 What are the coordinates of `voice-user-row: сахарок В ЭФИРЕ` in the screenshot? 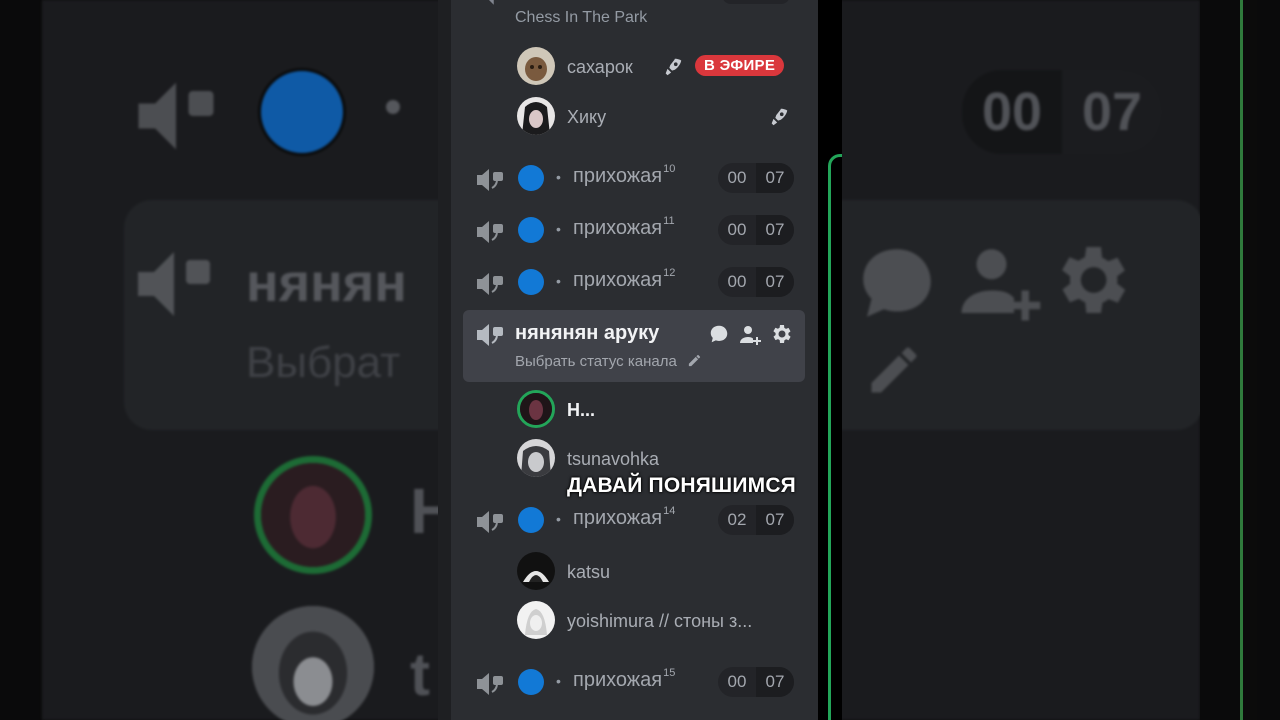 It's located at (657, 67).